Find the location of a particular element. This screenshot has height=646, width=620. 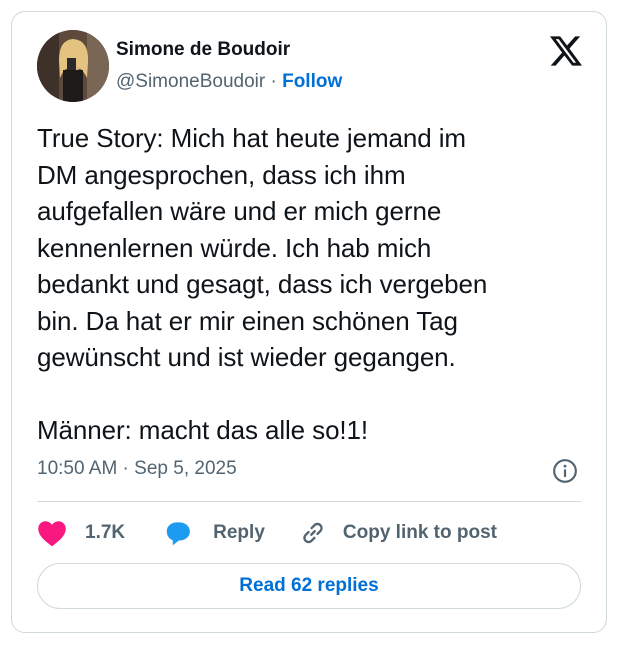

copy-link-label: Copy link to post is located at coordinates (419, 532).